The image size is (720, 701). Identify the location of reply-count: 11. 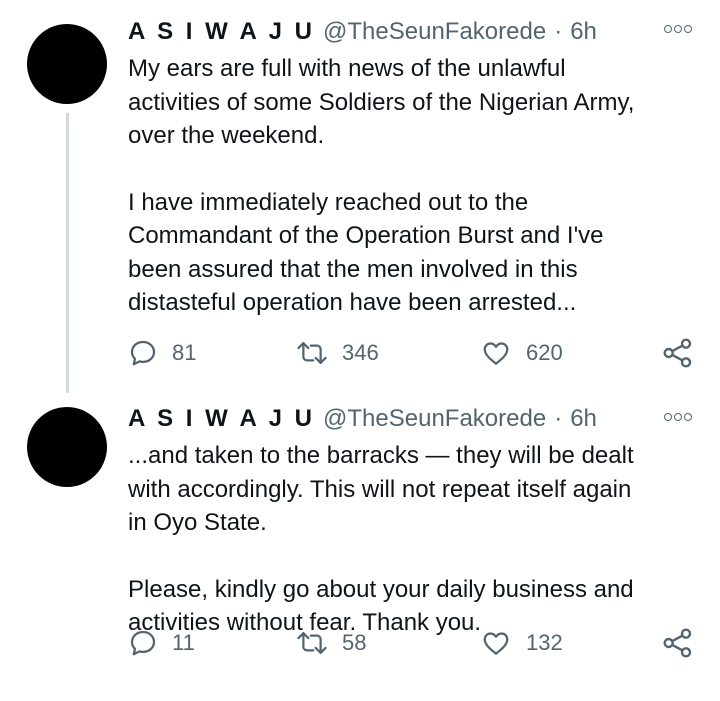
(183, 642).